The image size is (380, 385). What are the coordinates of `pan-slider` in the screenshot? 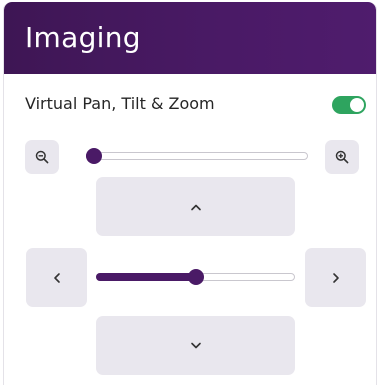 It's located at (195, 277).